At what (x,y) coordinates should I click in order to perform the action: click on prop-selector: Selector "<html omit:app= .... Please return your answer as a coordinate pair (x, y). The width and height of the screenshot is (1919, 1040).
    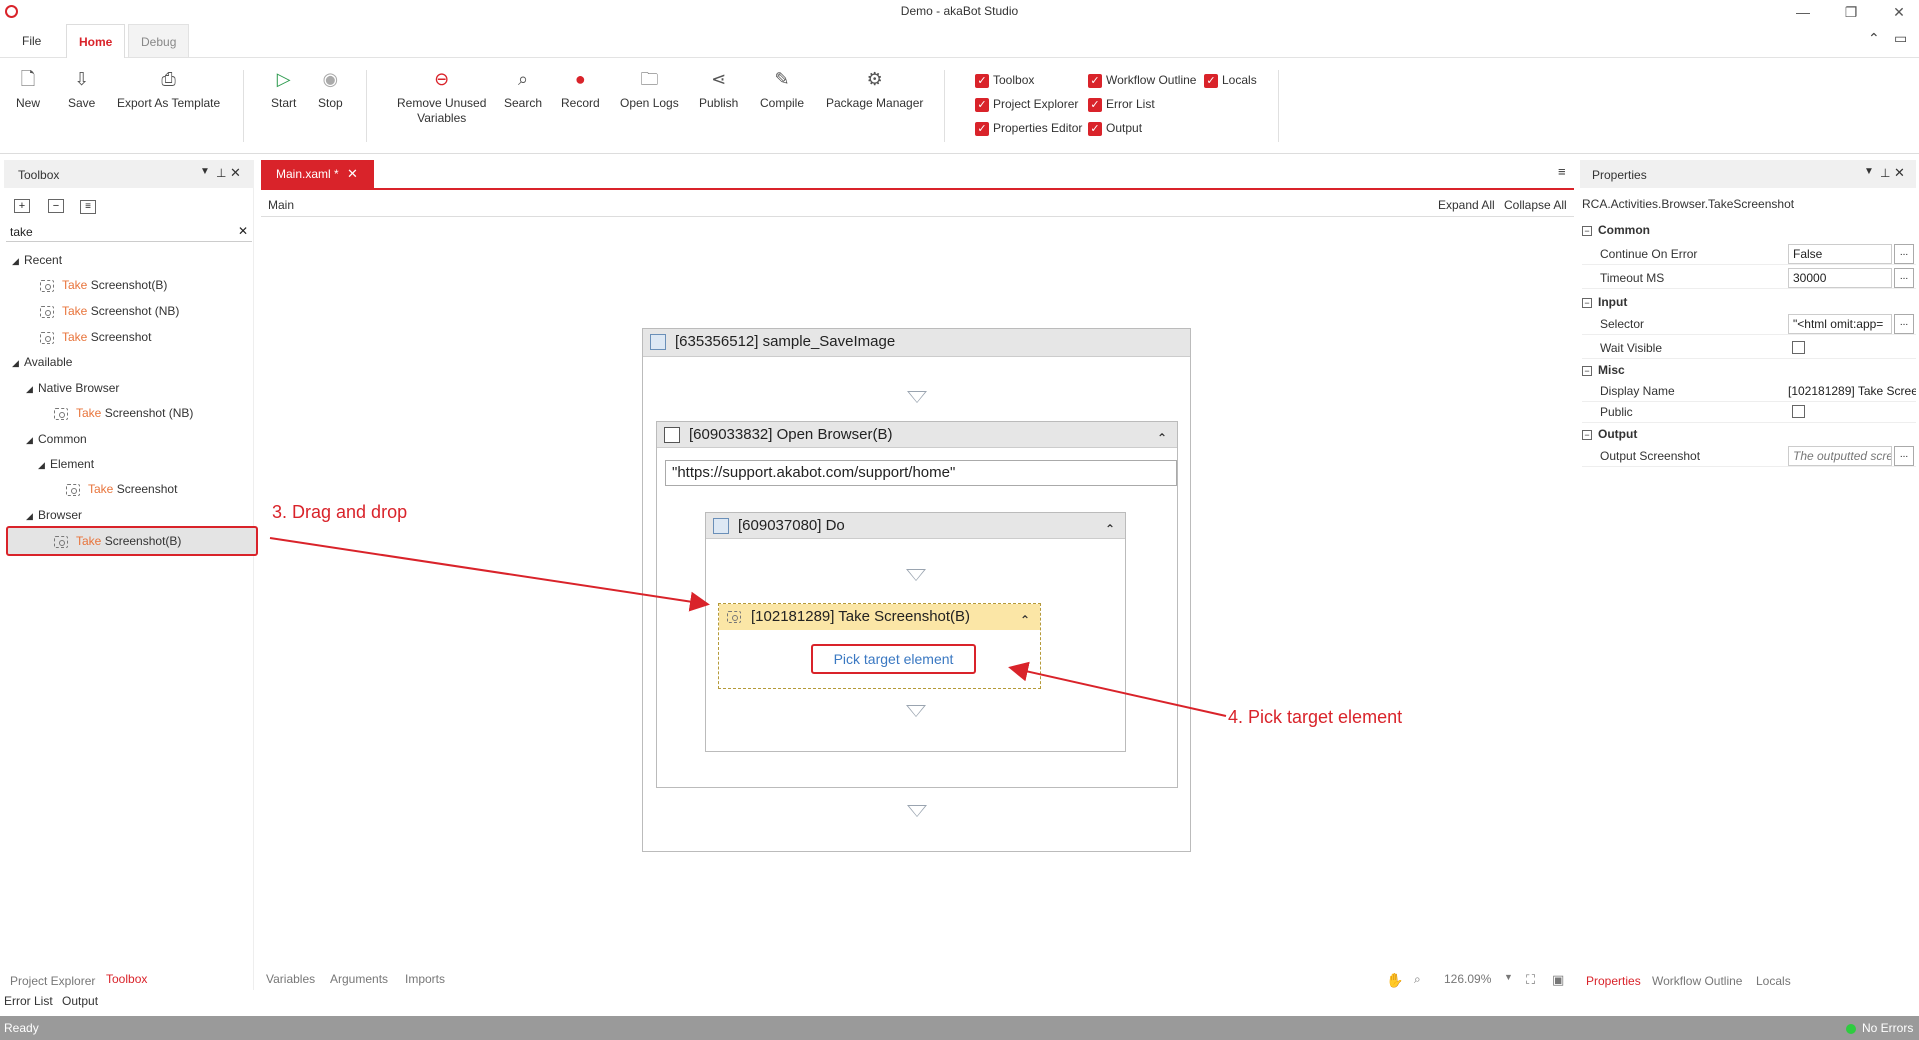
    Looking at the image, I should click on (1749, 324).